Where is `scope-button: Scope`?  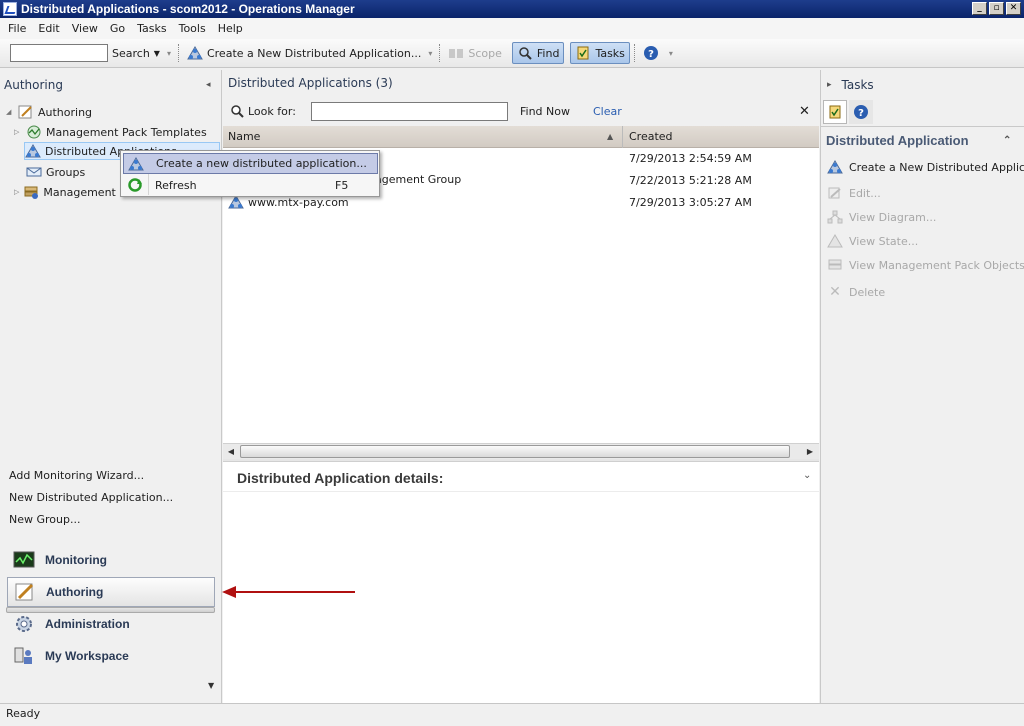
scope-button: Scope is located at coordinates (475, 53).